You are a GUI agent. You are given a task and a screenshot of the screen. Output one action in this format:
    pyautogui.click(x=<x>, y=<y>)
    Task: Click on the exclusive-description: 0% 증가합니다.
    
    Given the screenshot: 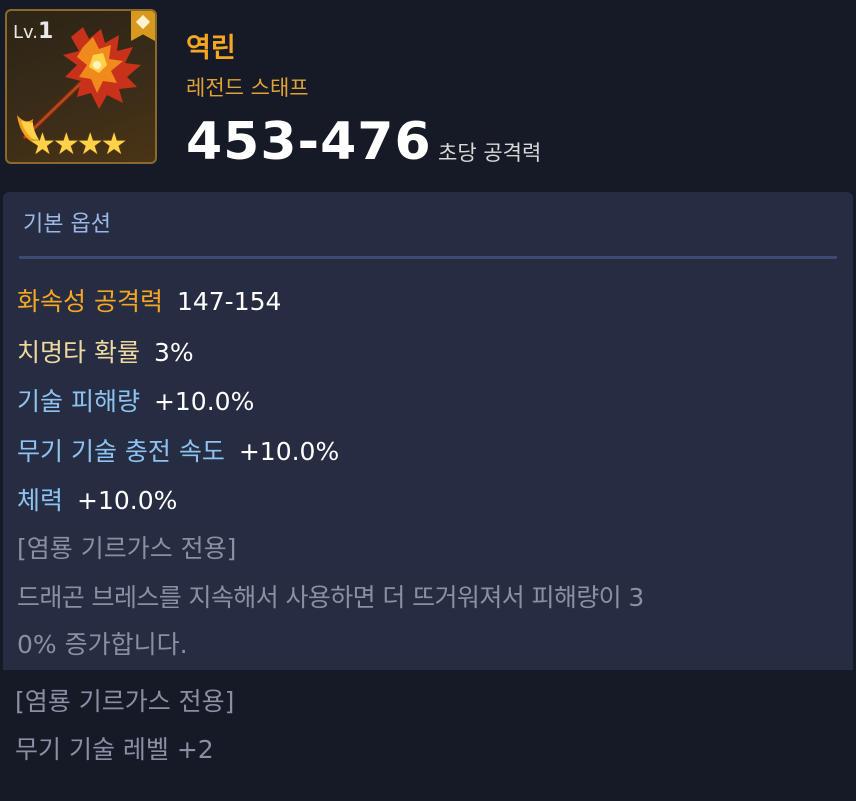 What is the action you would take?
    pyautogui.click(x=102, y=644)
    